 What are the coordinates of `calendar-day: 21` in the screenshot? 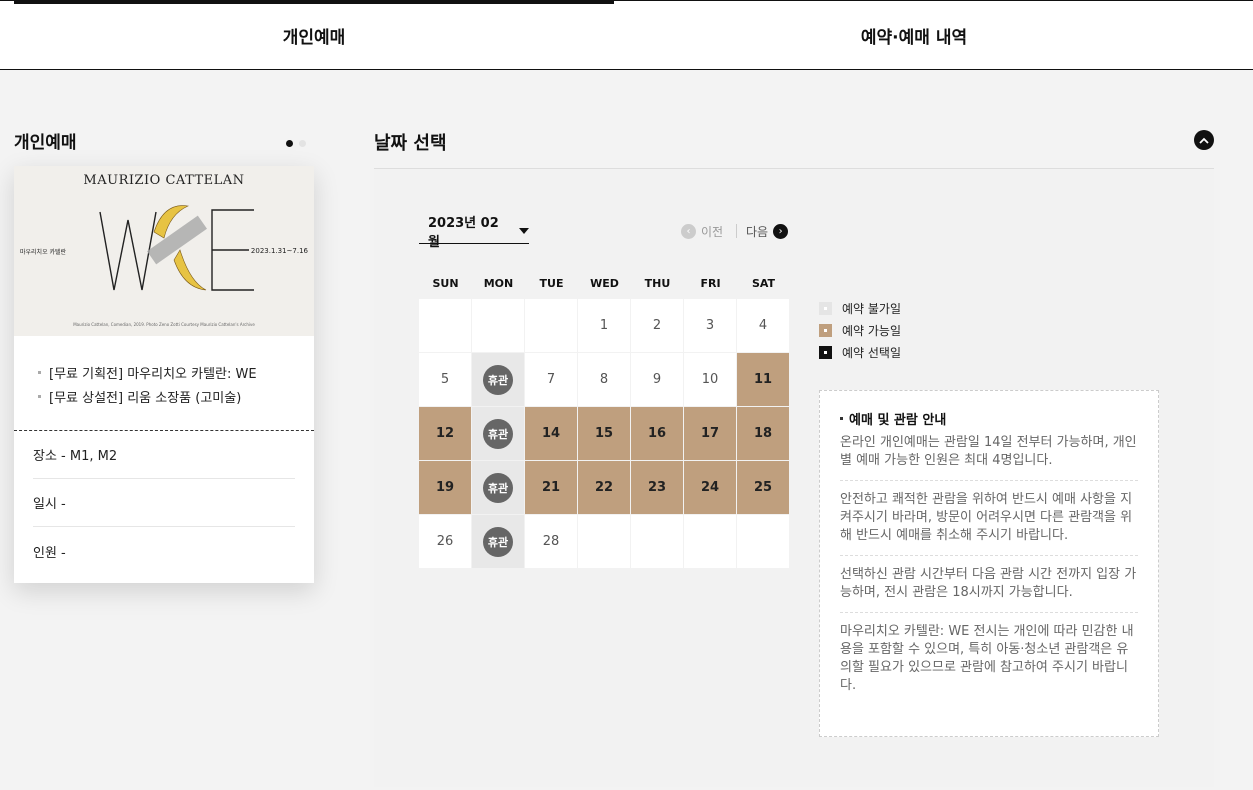 It's located at (551, 487).